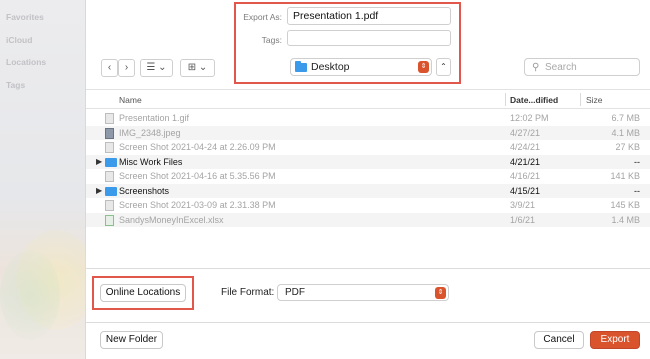 The image size is (650, 359). Describe the element at coordinates (440, 293) in the screenshot. I see `updown-chevron-icon: ⇕` at that location.